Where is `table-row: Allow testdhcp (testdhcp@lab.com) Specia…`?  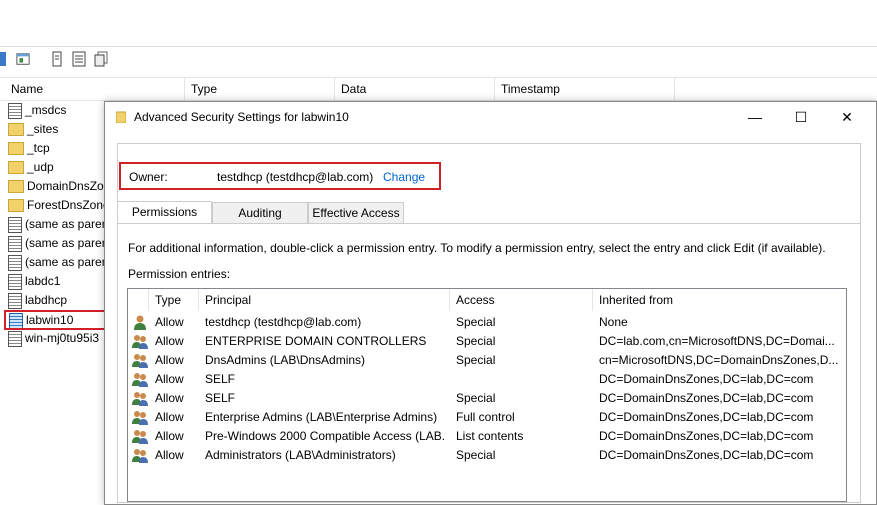
table-row: Allow testdhcp (testdhcp@lab.com) Specia… is located at coordinates (486, 322).